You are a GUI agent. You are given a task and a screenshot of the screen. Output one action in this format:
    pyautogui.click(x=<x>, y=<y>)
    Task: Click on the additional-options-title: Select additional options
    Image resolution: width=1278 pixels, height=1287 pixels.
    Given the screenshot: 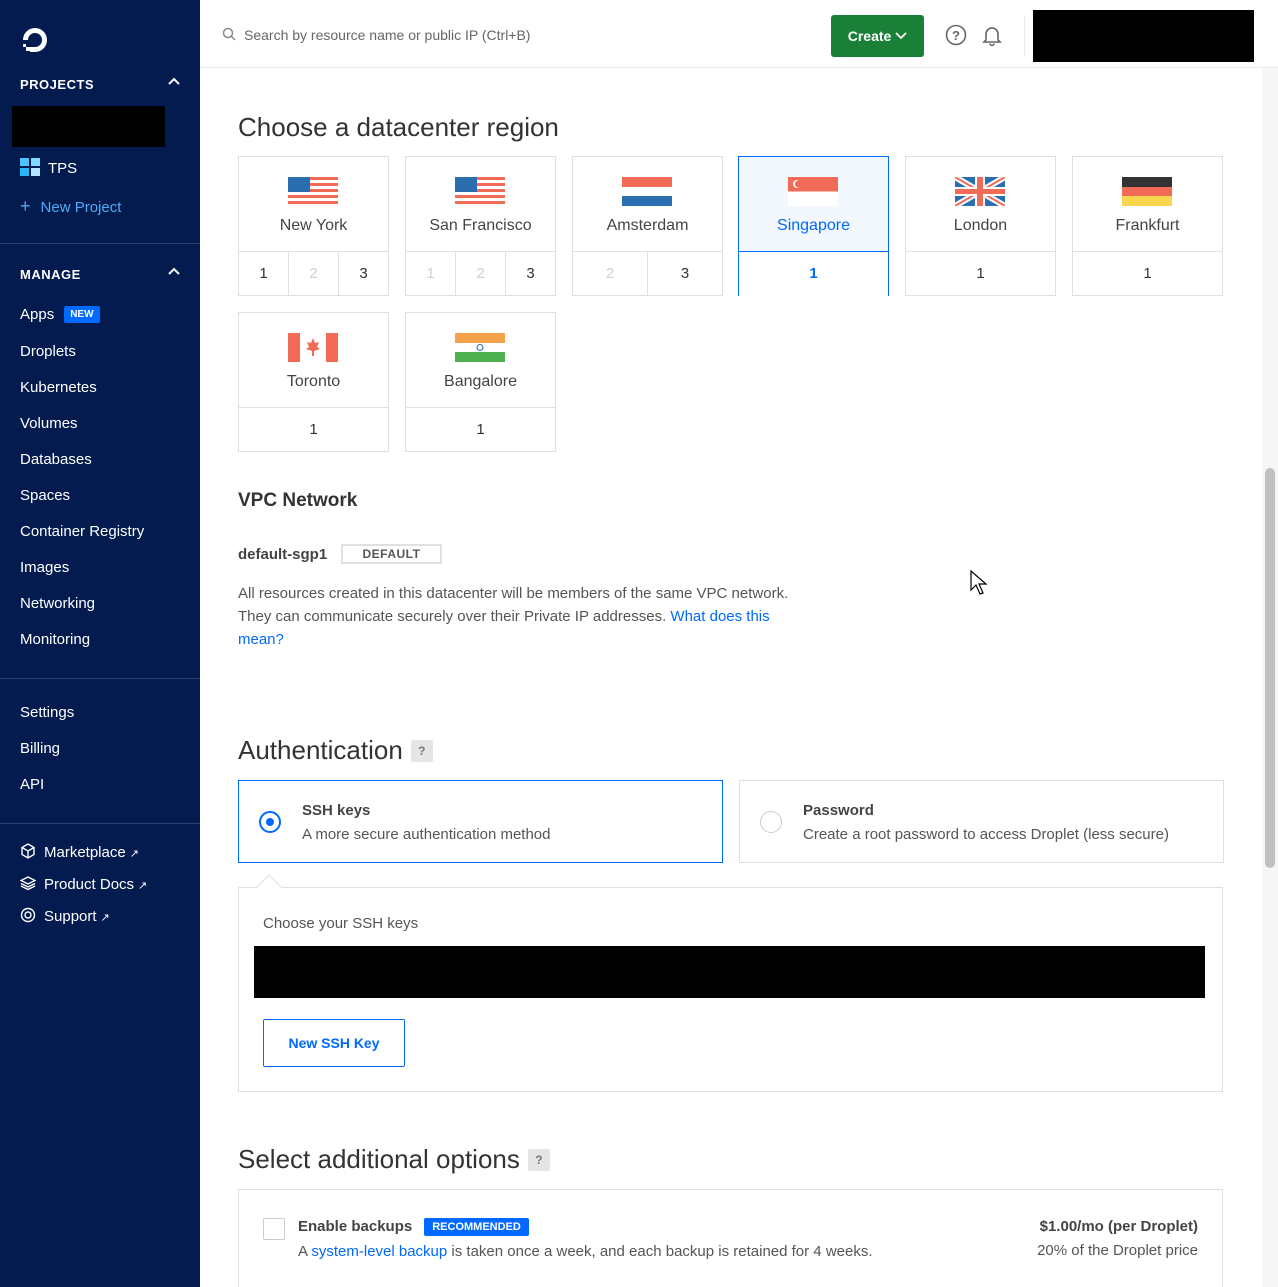 What is the action you would take?
    pyautogui.click(x=379, y=1159)
    